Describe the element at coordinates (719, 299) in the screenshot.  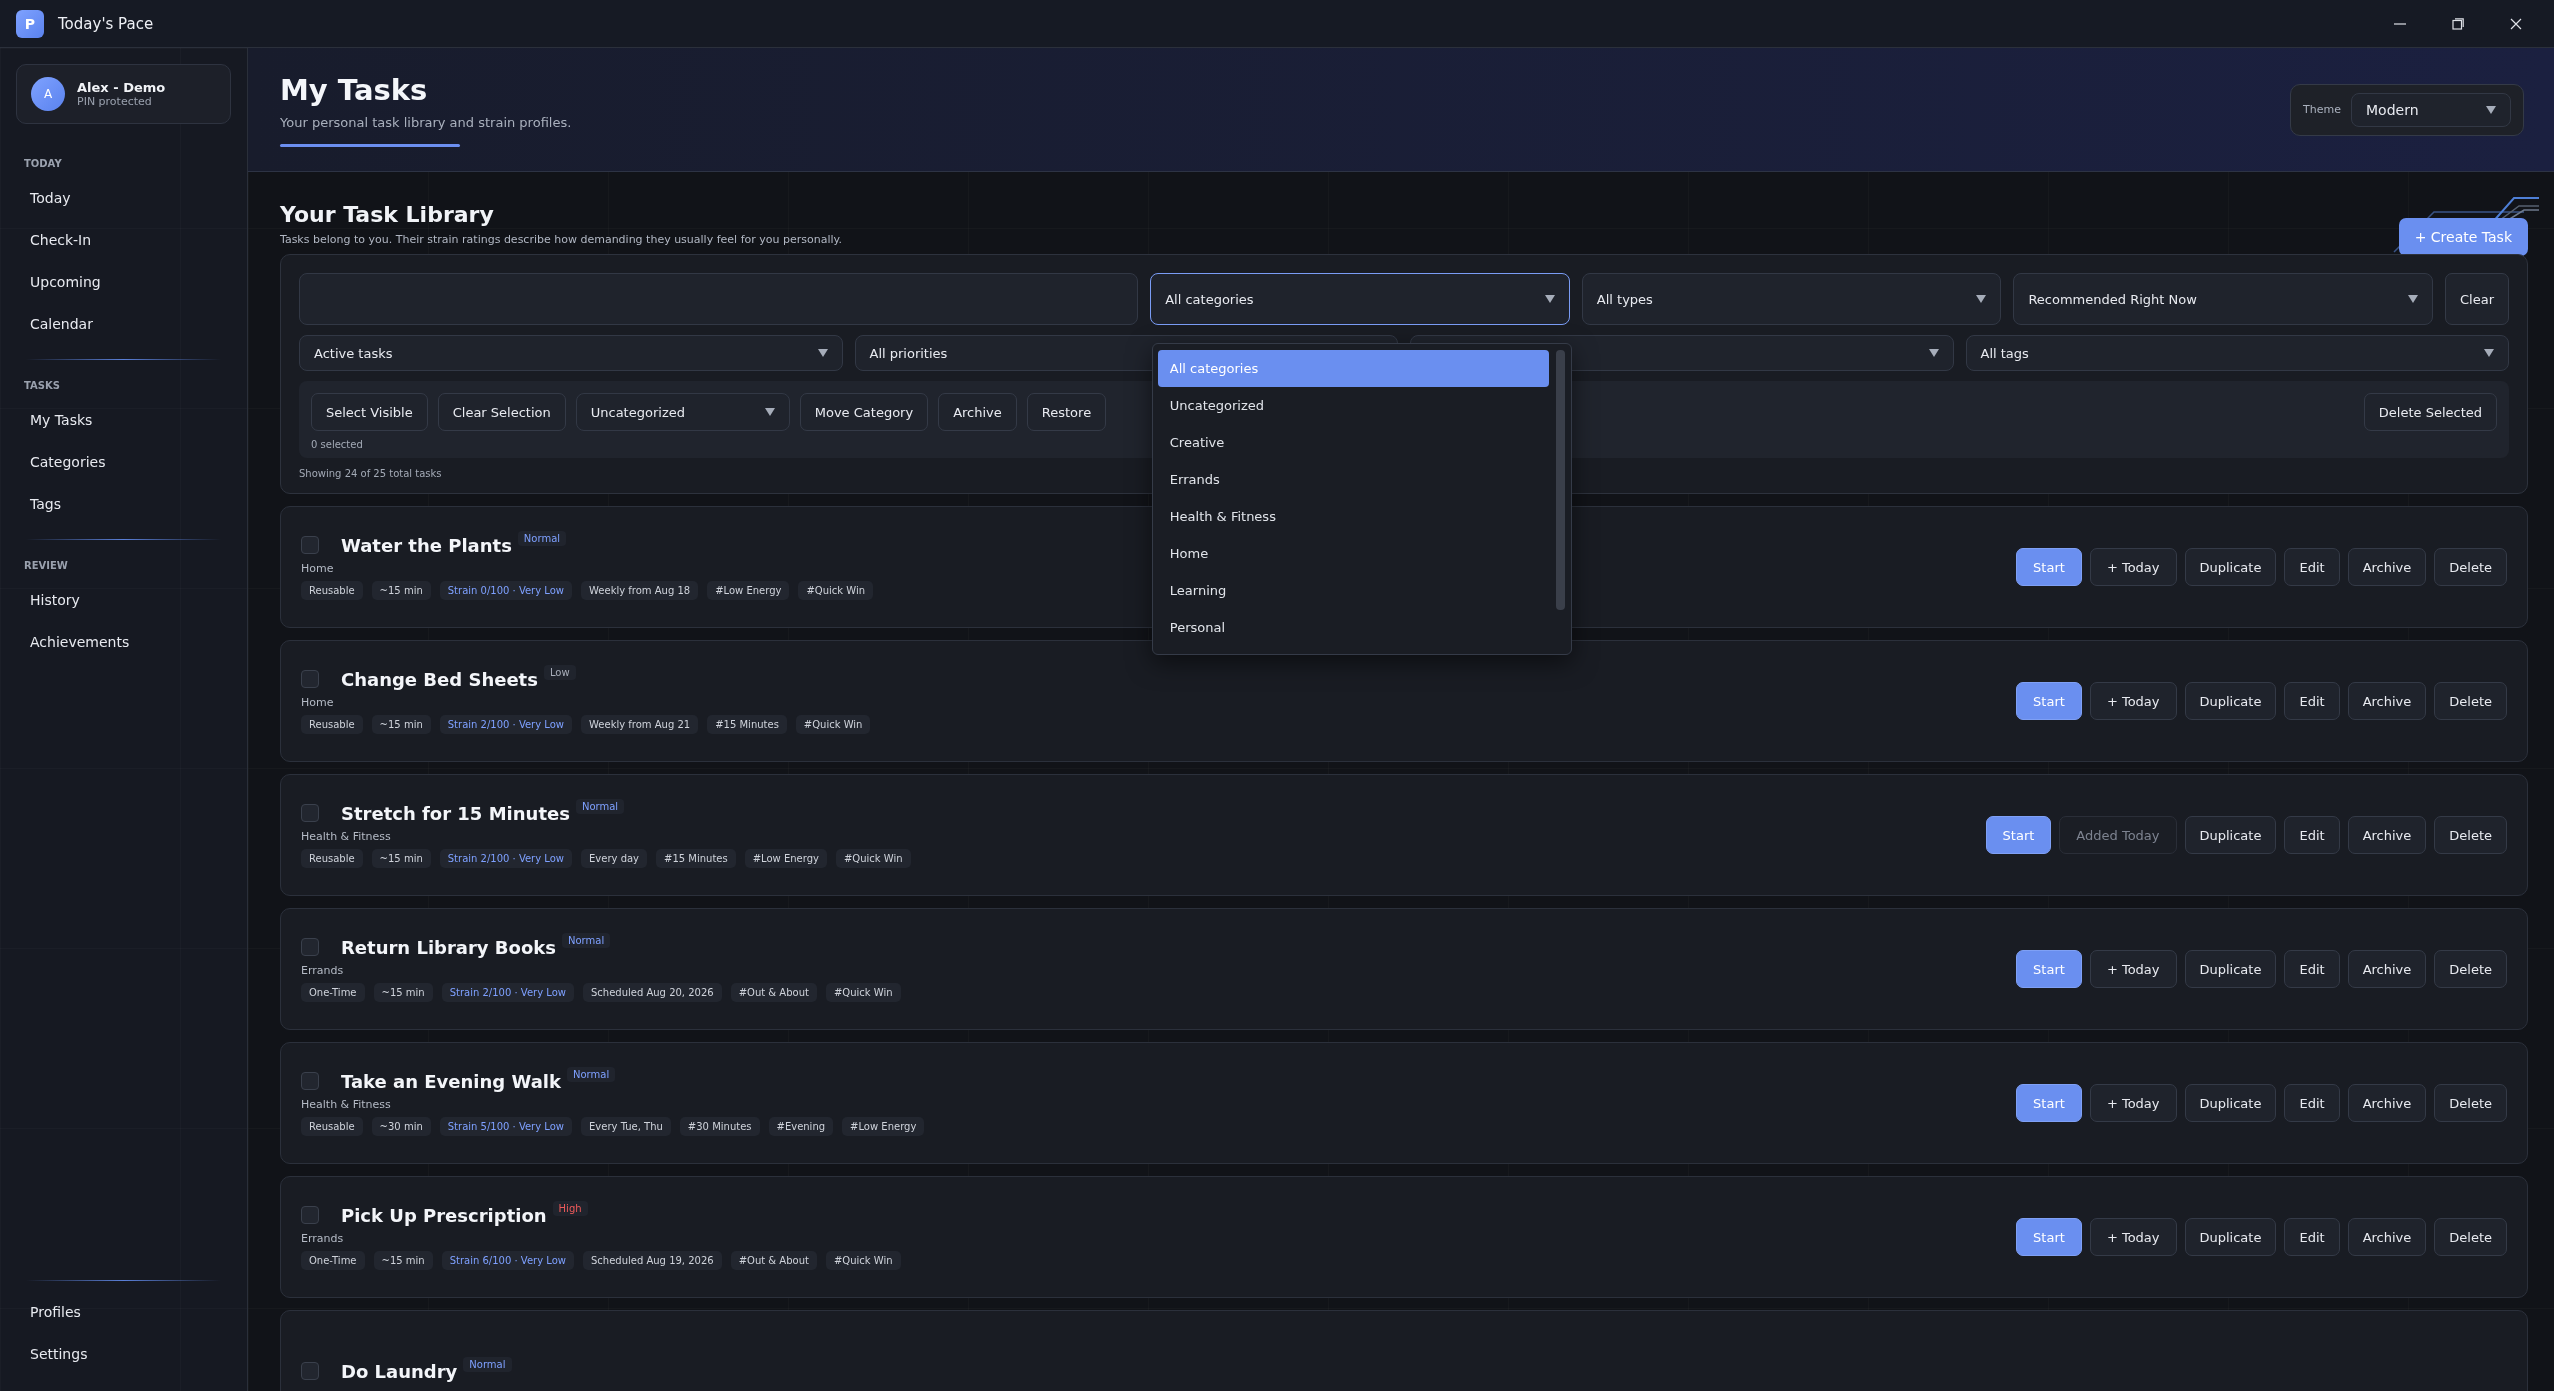
I see `search-field` at that location.